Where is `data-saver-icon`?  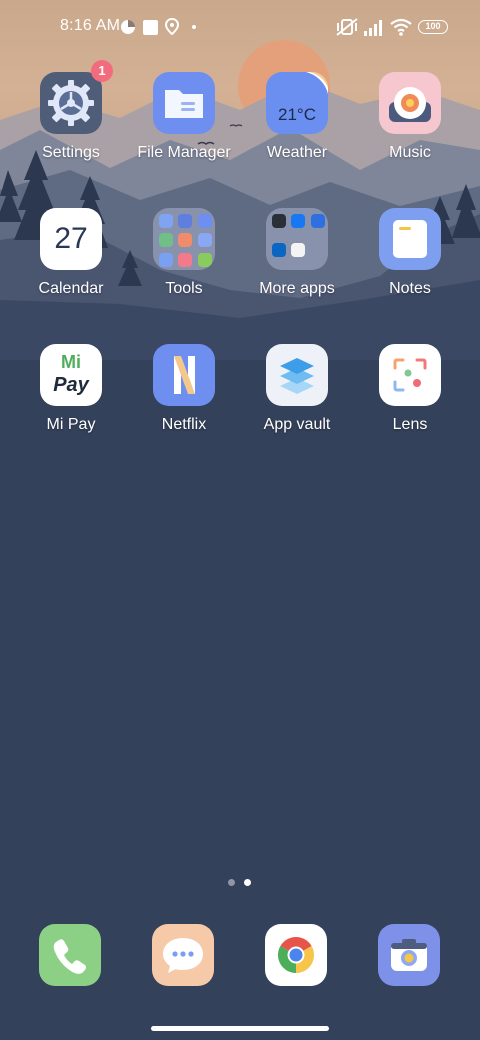 data-saver-icon is located at coordinates (128, 27).